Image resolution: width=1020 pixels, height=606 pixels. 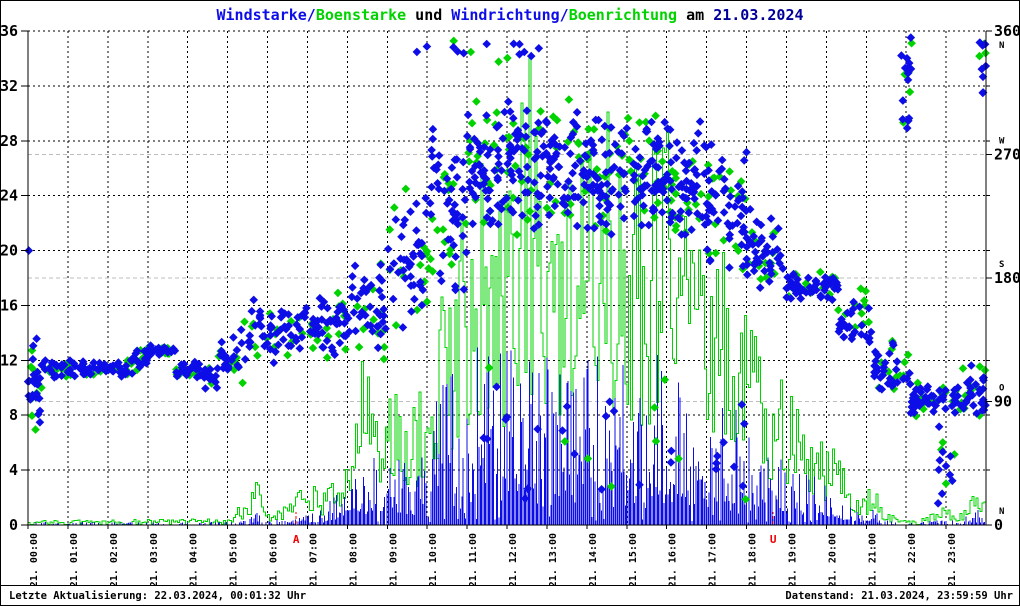 I want to click on svg-text: 24, so click(x=9, y=196).